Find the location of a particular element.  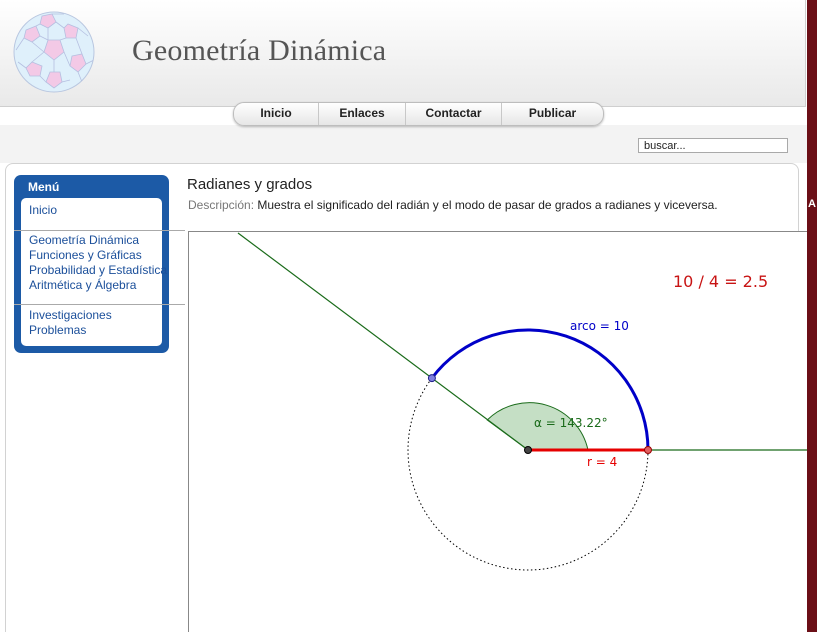

description-label: Descripción: is located at coordinates (221, 205).